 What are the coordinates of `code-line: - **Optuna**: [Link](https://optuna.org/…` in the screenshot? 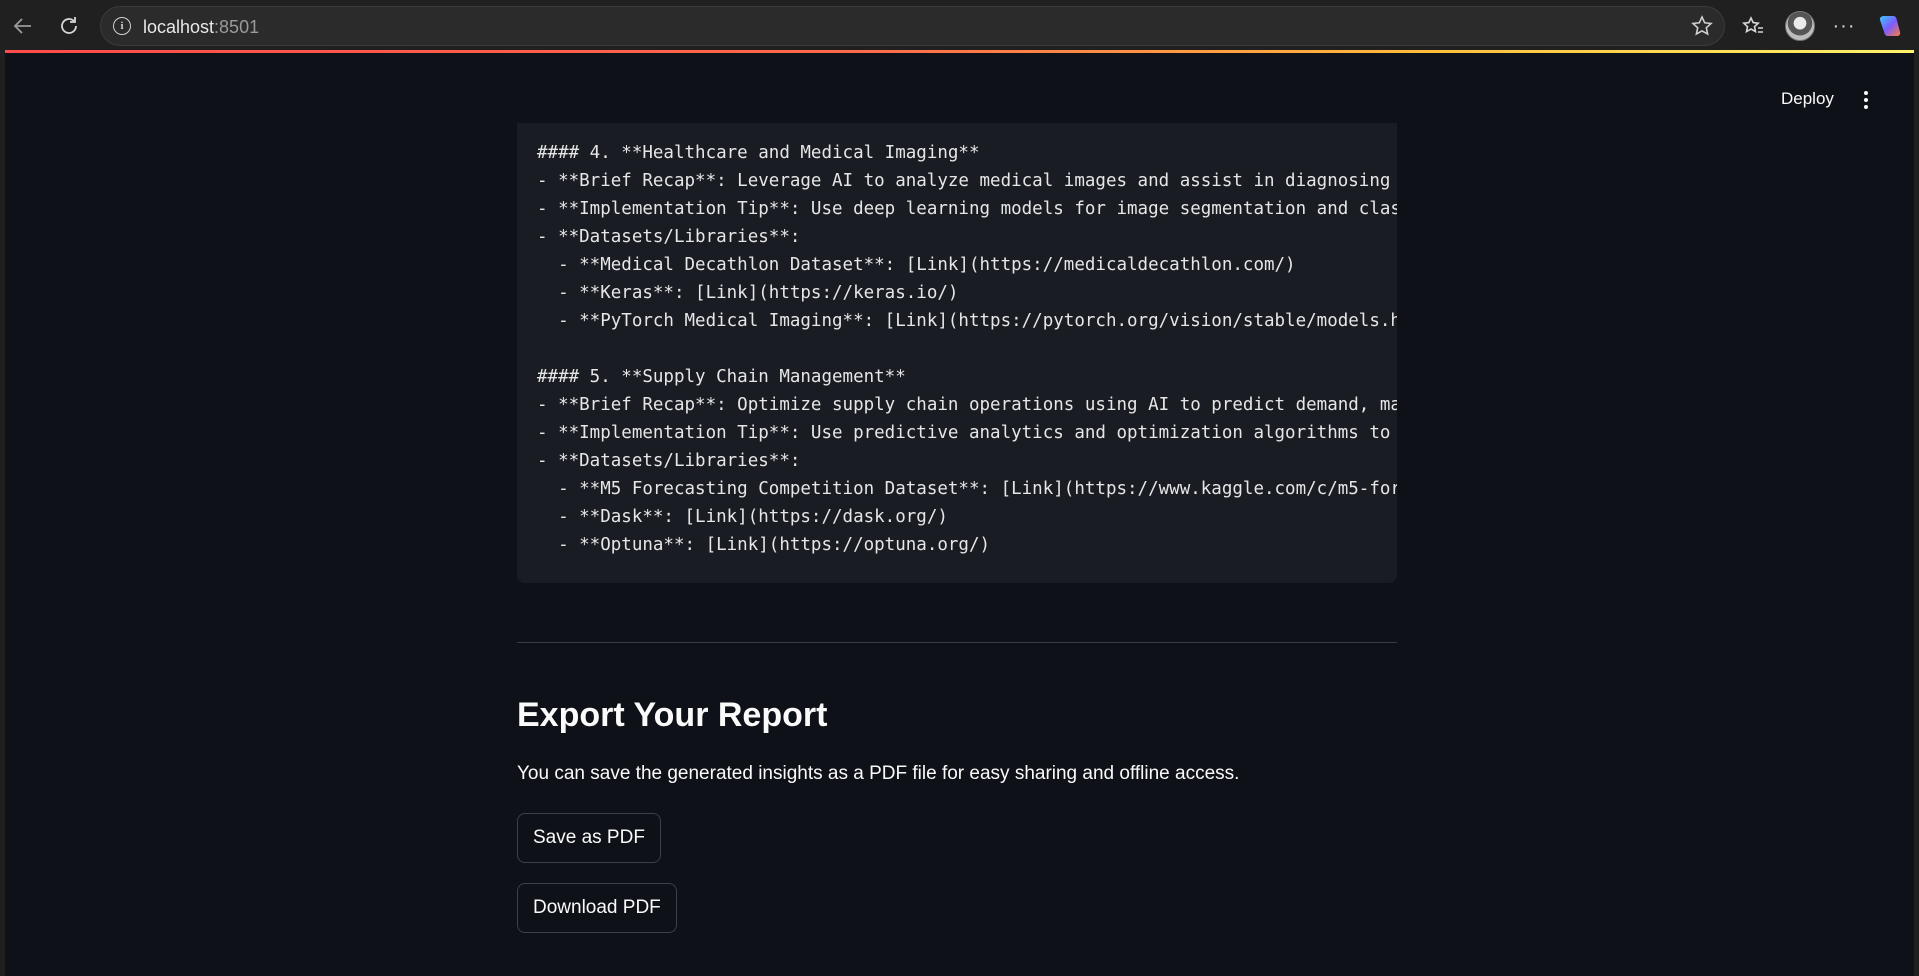 It's located at (764, 545).